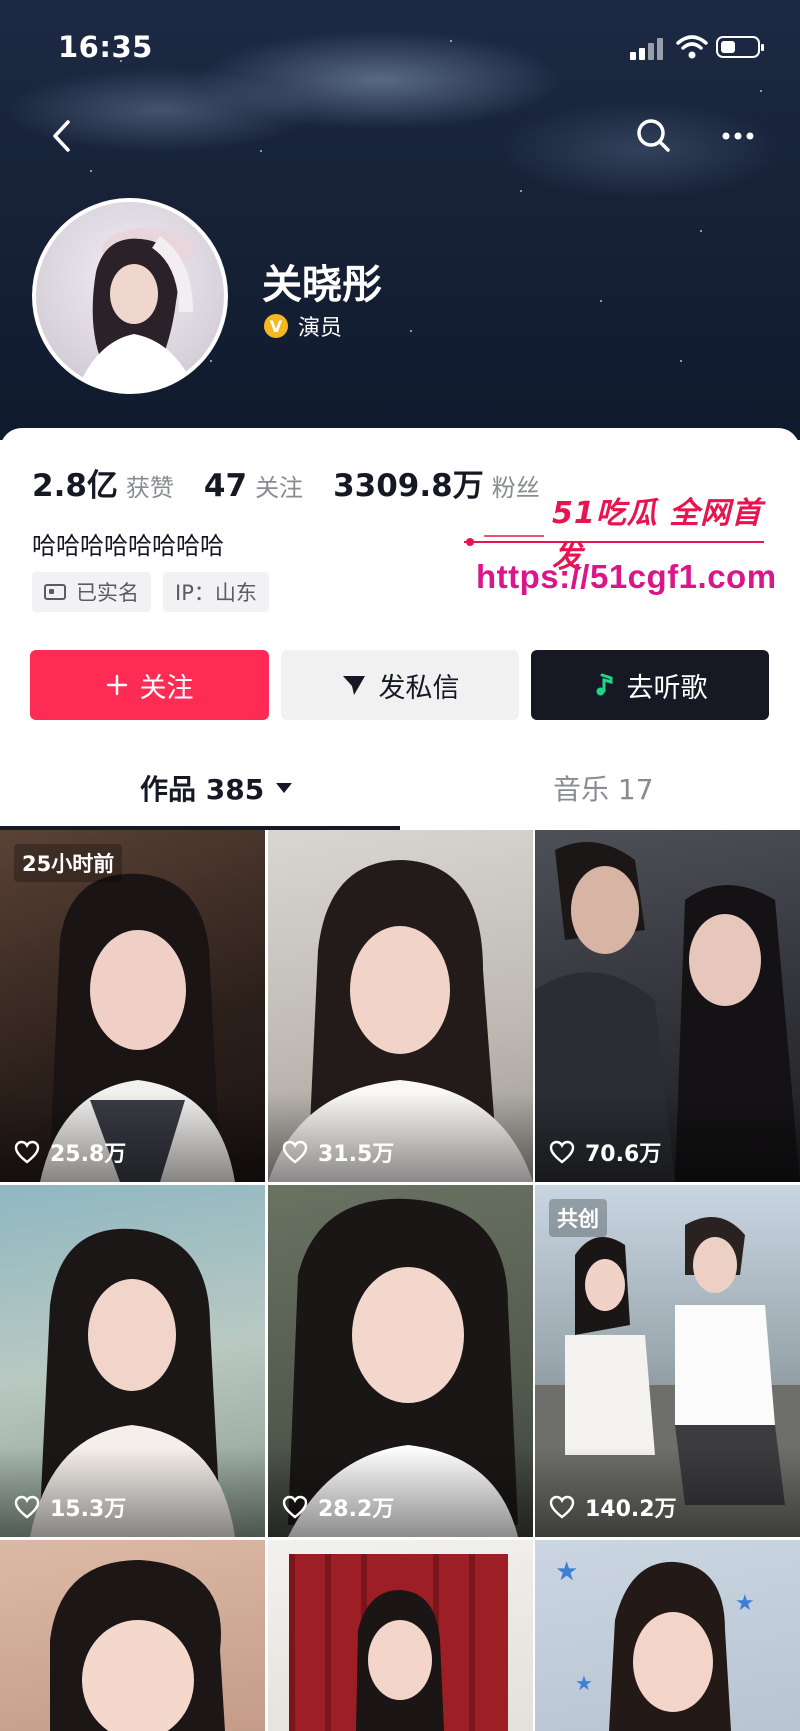 This screenshot has height=1731, width=800. Describe the element at coordinates (400, 1361) in the screenshot. I see `video-thumbnail: 28.2万` at that location.